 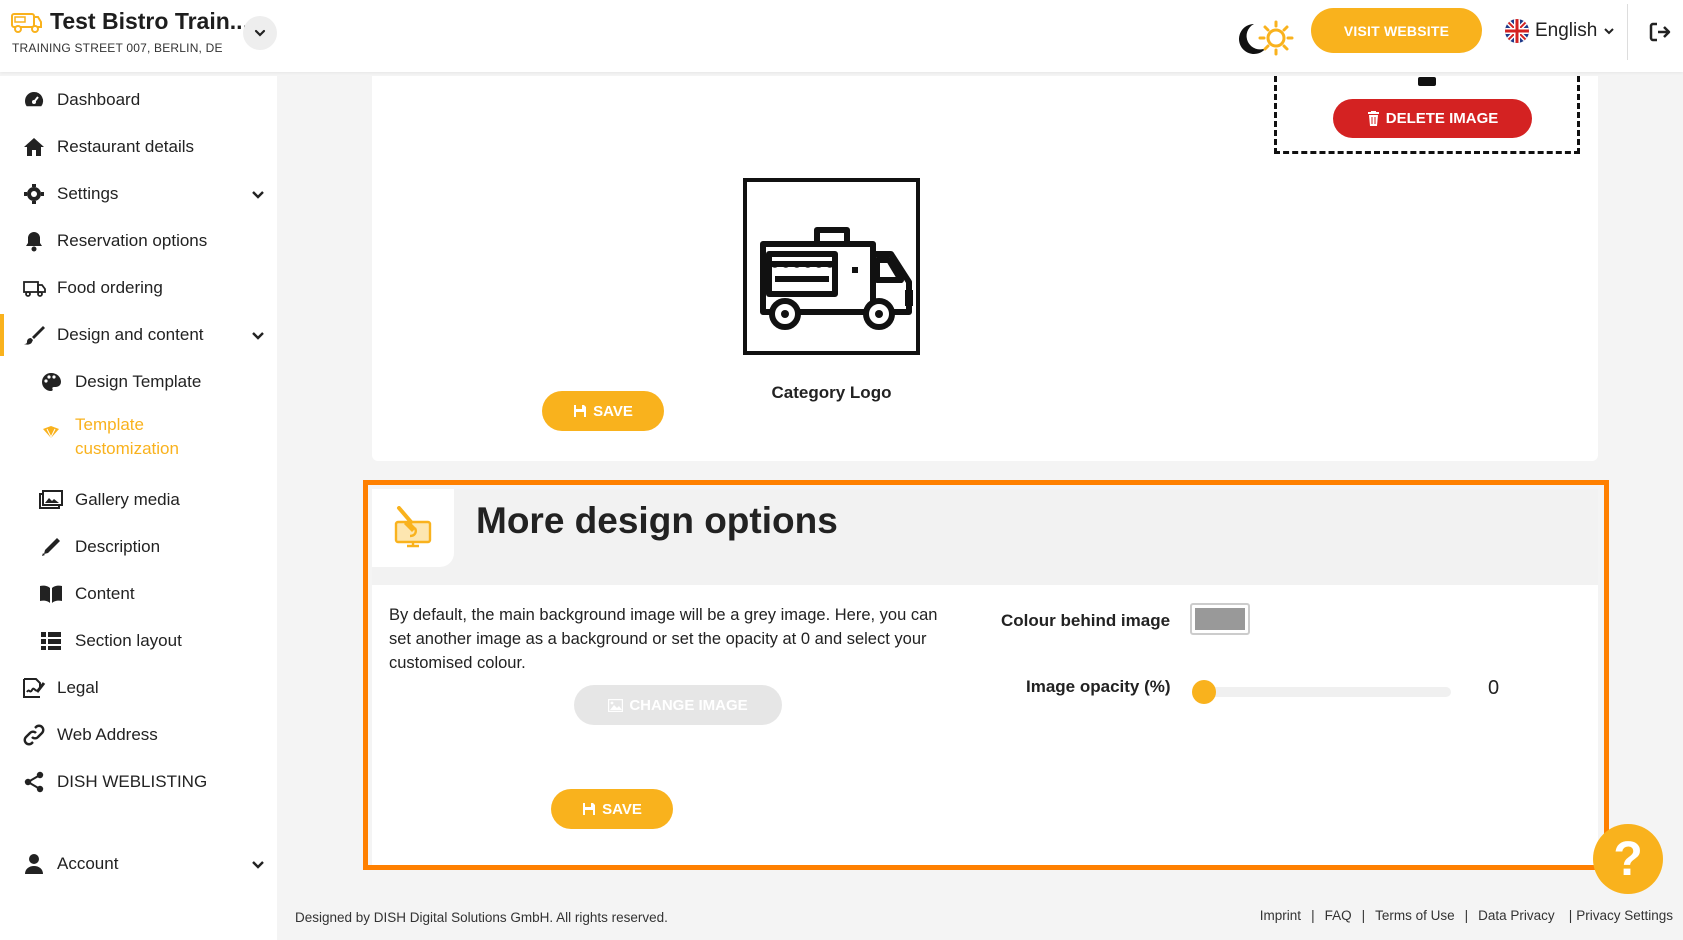 I want to click on sidebar-item-food-ordering: Food ordering, so click(x=138, y=288).